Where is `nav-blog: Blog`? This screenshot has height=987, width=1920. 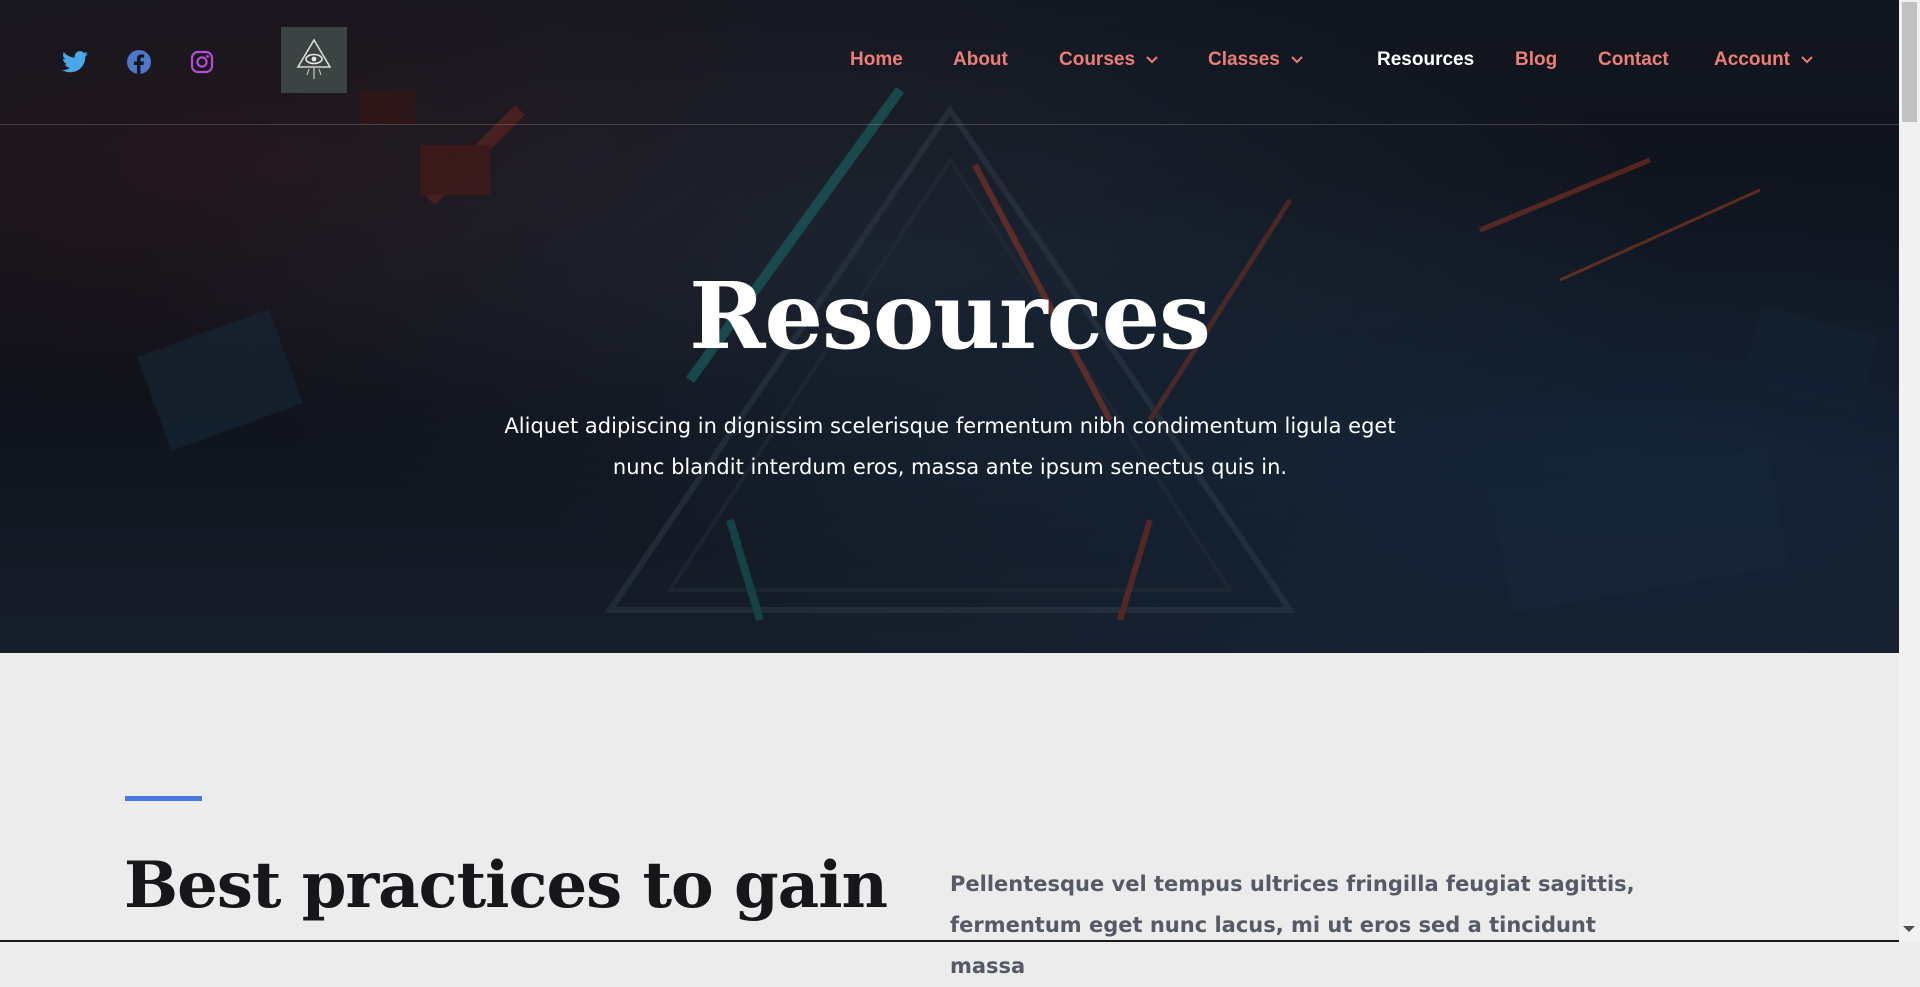
nav-blog: Blog is located at coordinates (1536, 60).